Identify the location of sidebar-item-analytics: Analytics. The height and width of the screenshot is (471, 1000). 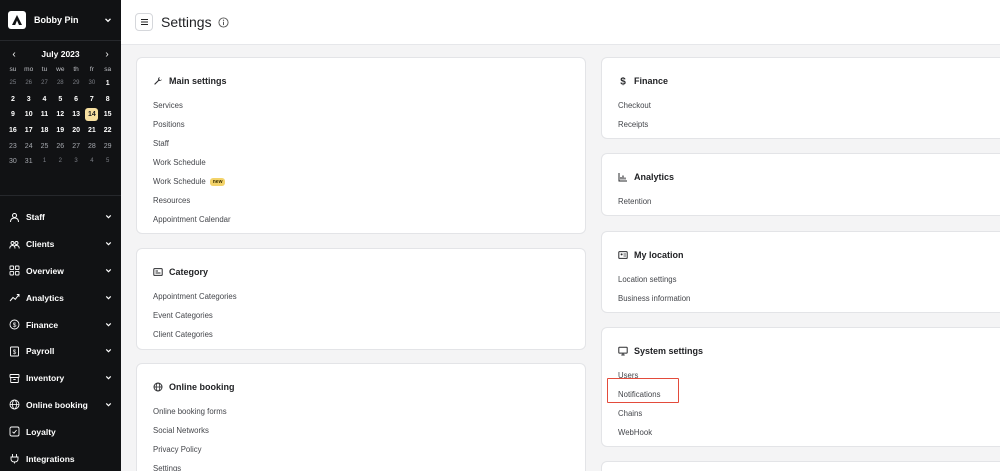
(60, 297).